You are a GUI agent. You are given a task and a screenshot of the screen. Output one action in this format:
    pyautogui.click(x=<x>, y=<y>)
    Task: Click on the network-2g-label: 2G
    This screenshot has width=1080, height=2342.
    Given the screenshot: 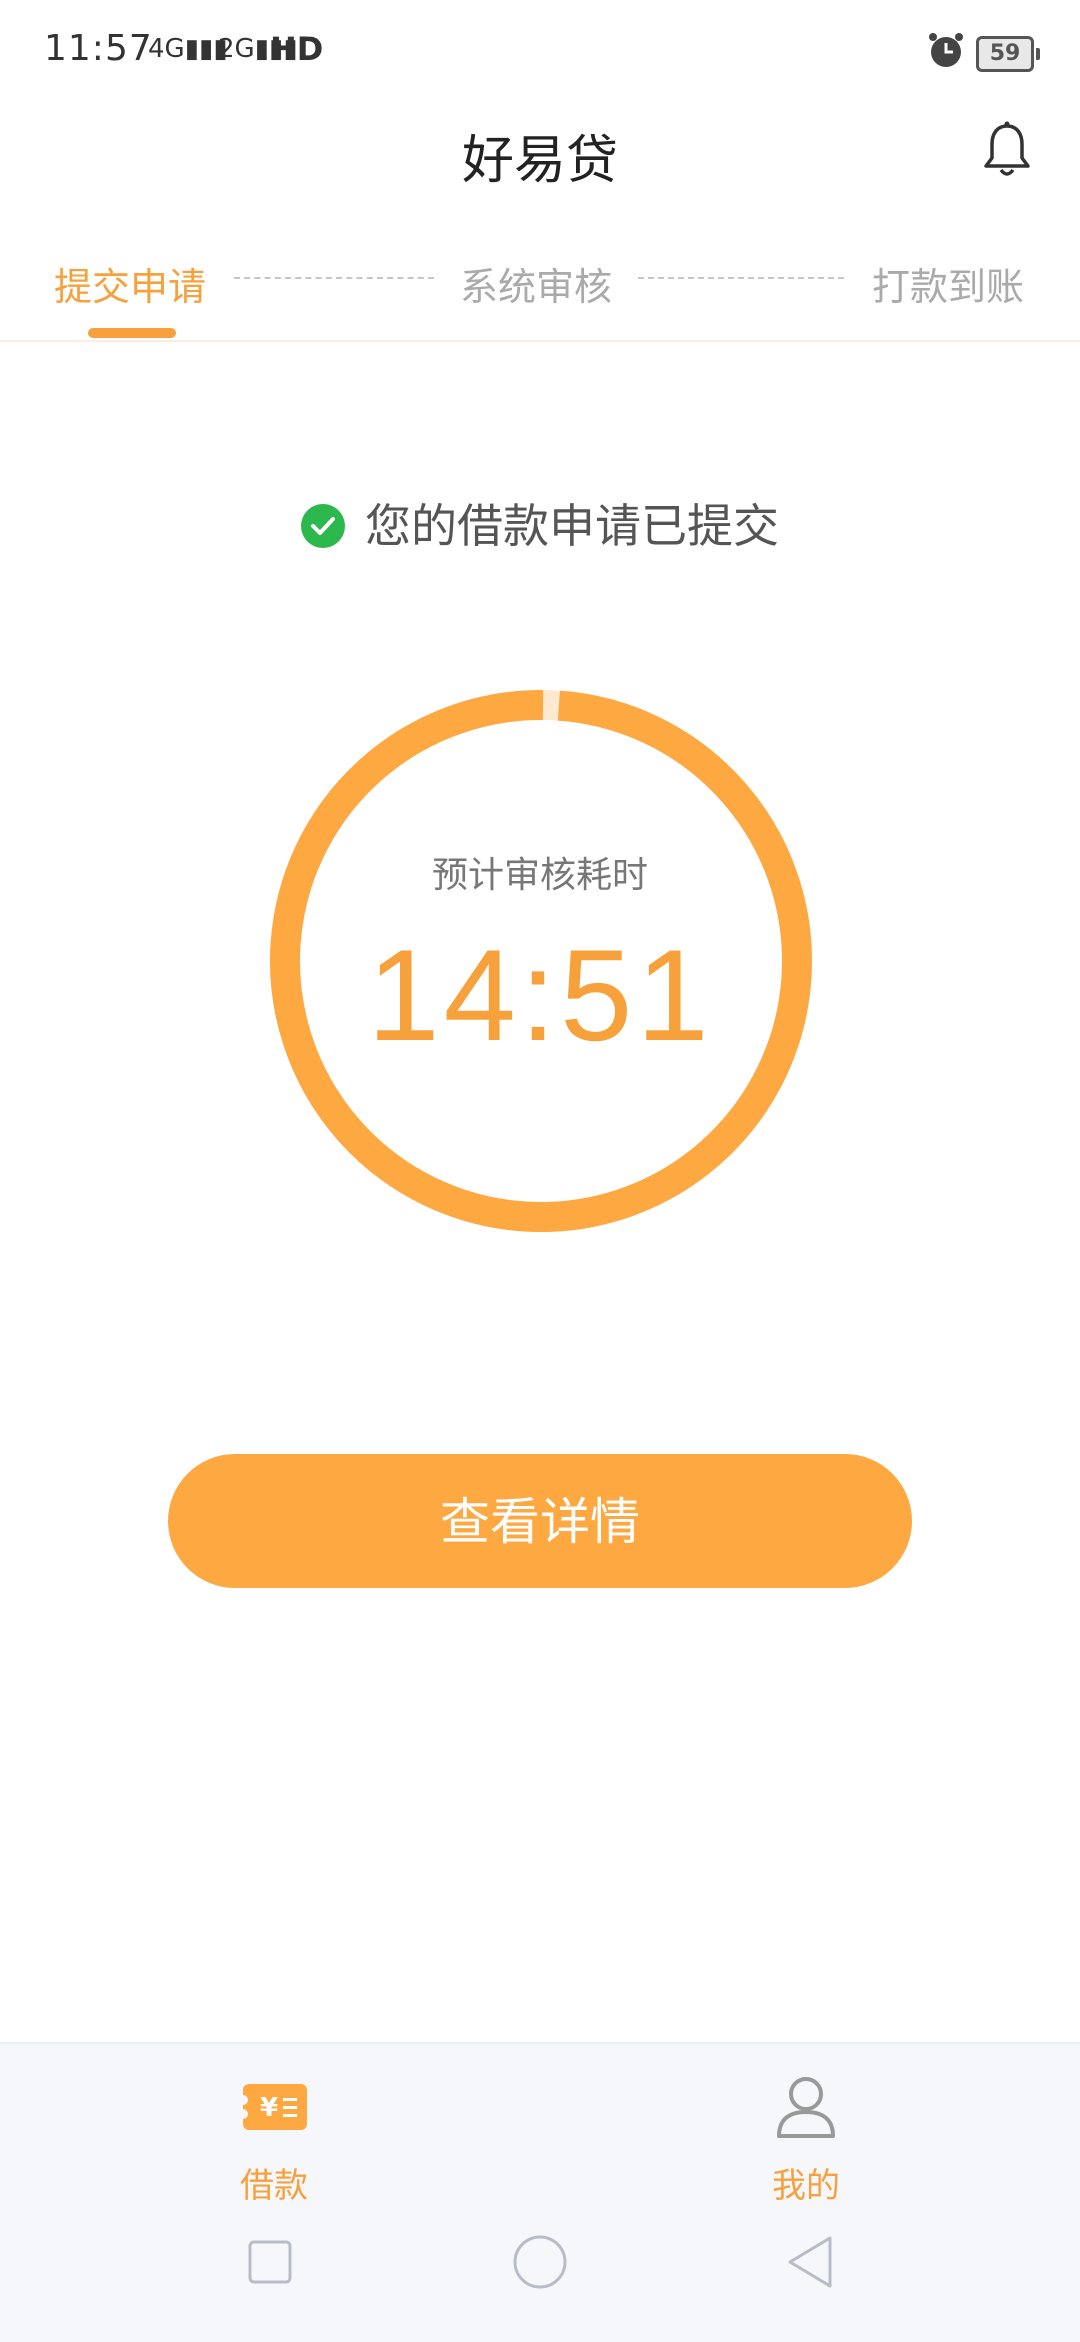 What is the action you would take?
    pyautogui.click(x=236, y=49)
    